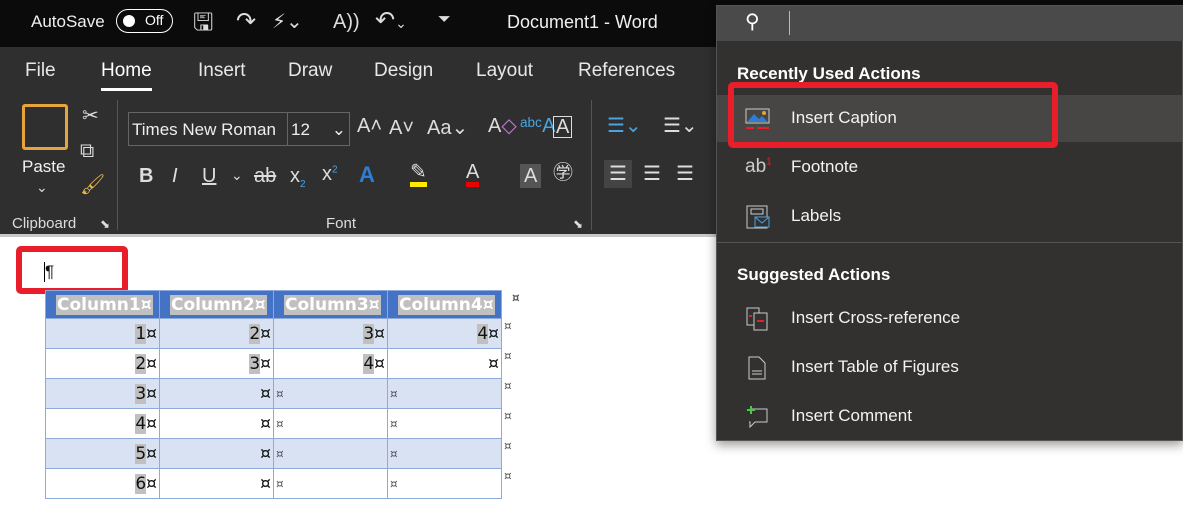 Image resolution: width=1183 pixels, height=510 pixels. I want to click on superscript-icon: x2, so click(330, 174).